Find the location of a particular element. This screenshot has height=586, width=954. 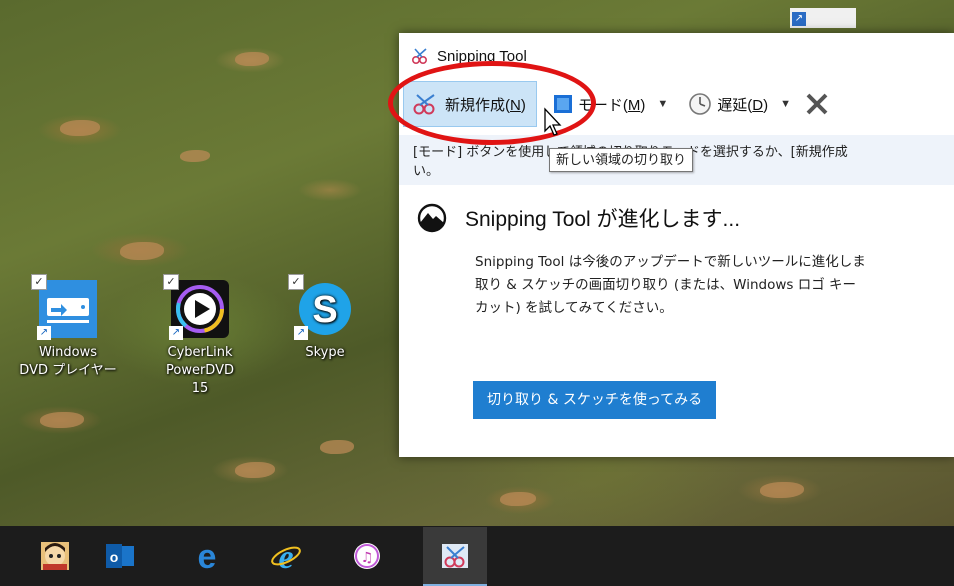

skype-icon: S ✓ ↗ is located at coordinates (322, 307).